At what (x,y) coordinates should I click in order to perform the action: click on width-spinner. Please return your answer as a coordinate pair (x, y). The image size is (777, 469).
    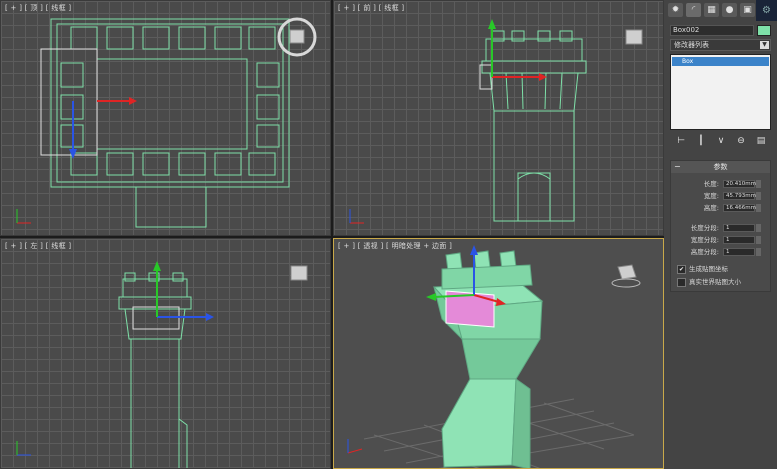
    Looking at the image, I should click on (758, 196).